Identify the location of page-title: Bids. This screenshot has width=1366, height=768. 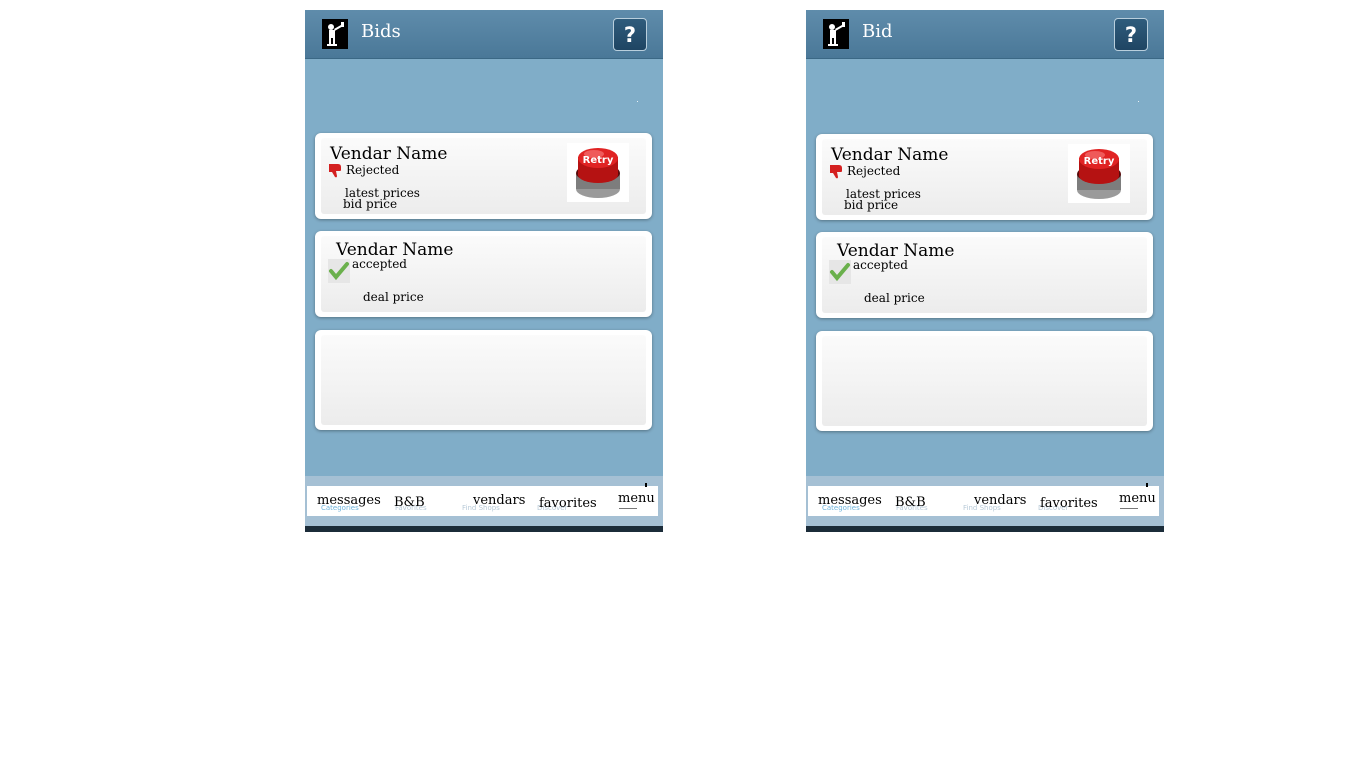
(381, 31).